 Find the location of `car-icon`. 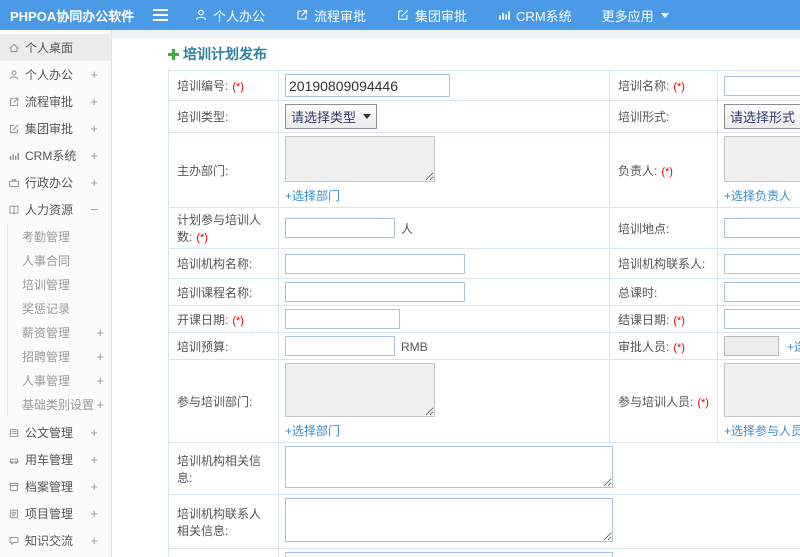

car-icon is located at coordinates (14, 461).